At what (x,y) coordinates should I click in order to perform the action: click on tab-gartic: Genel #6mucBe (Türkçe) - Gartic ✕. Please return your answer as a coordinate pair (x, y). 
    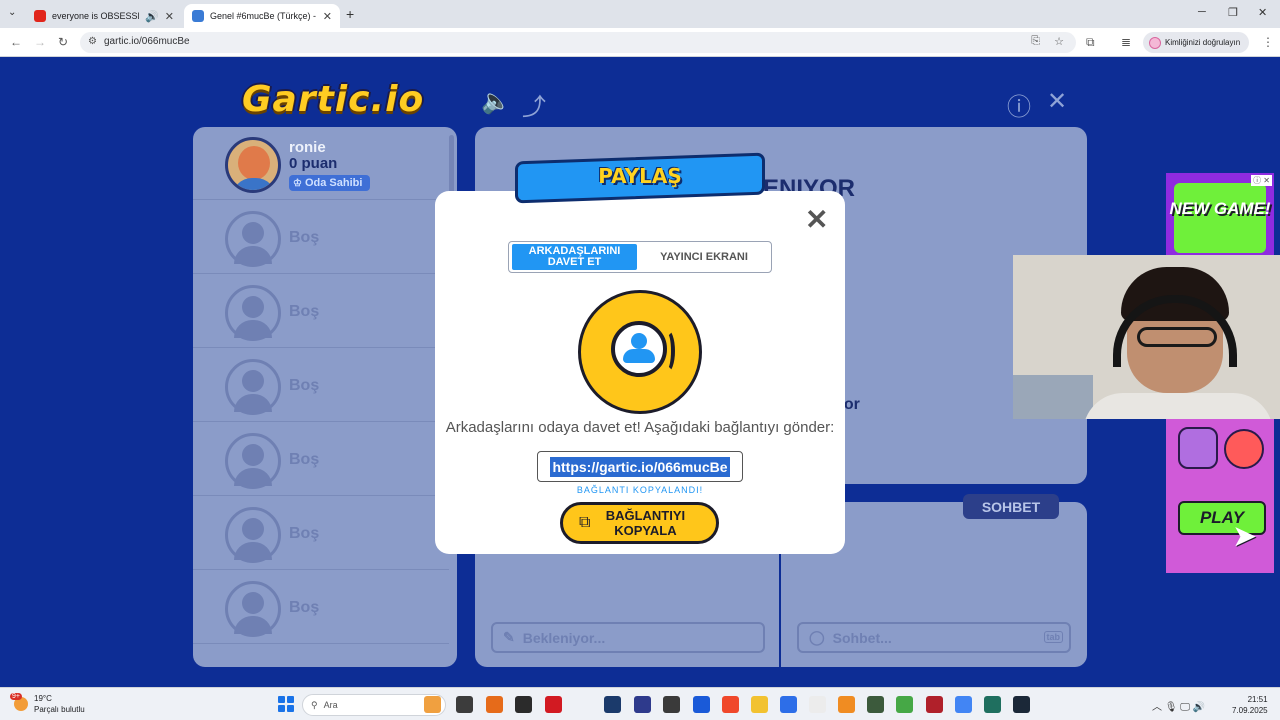
    Looking at the image, I should click on (262, 16).